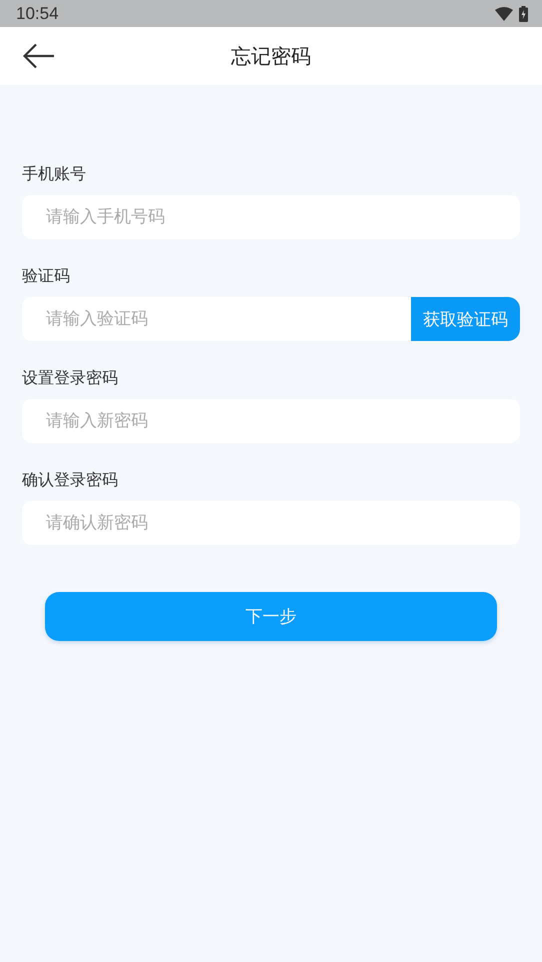 The height and width of the screenshot is (962, 542). Describe the element at coordinates (465, 319) in the screenshot. I see `get-code-button: 获取验证码` at that location.